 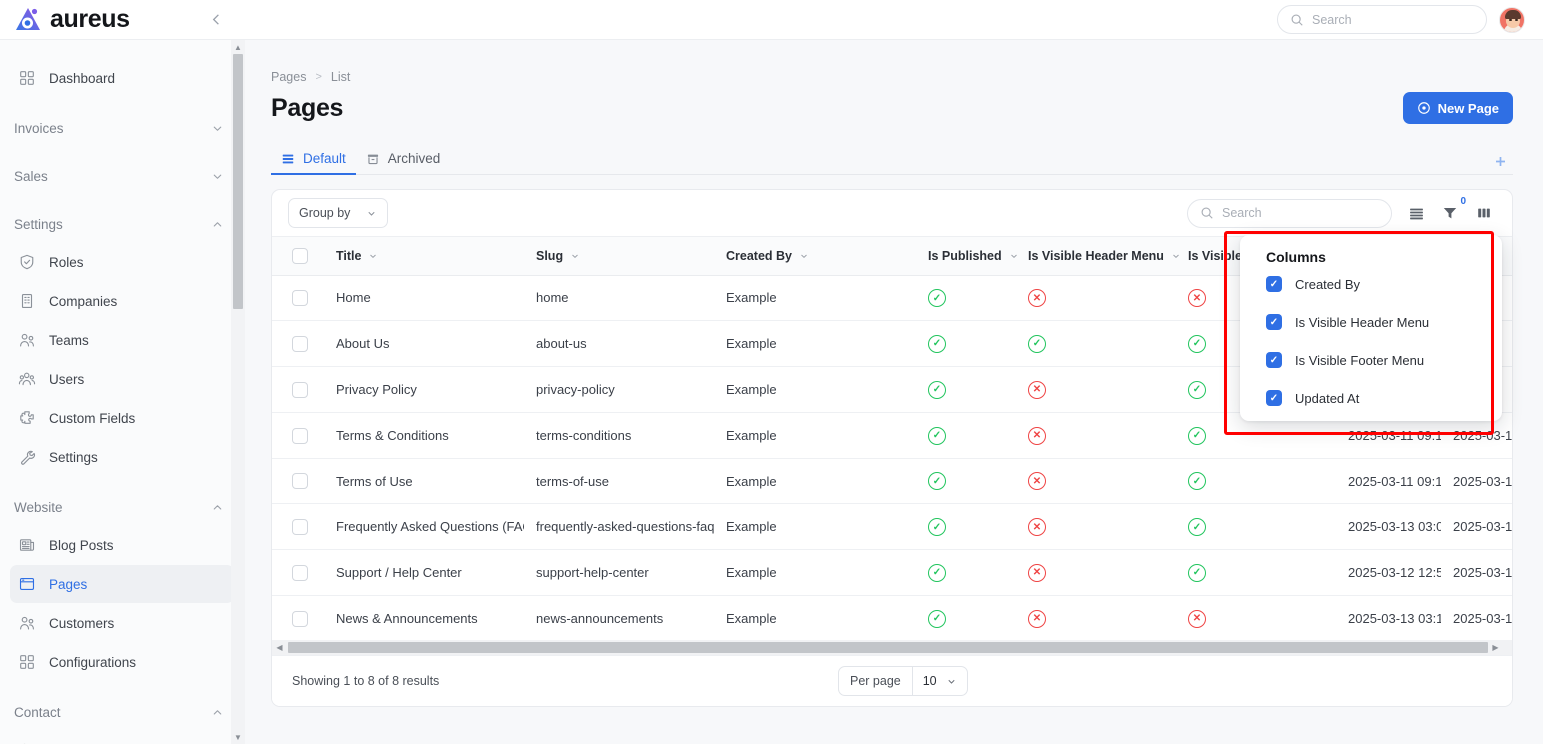 I want to click on th-title: Title, so click(x=424, y=256).